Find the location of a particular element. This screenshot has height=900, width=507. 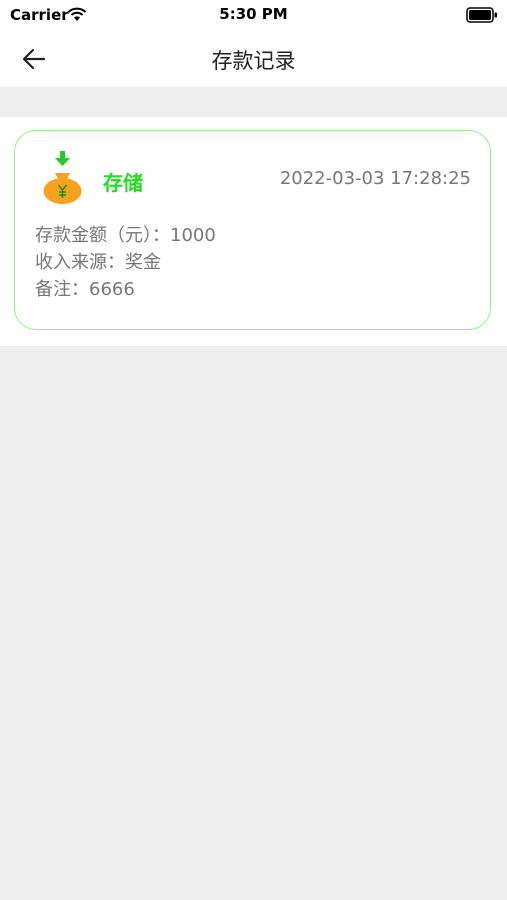

remark-text: 备注：6666 is located at coordinates (85, 289).